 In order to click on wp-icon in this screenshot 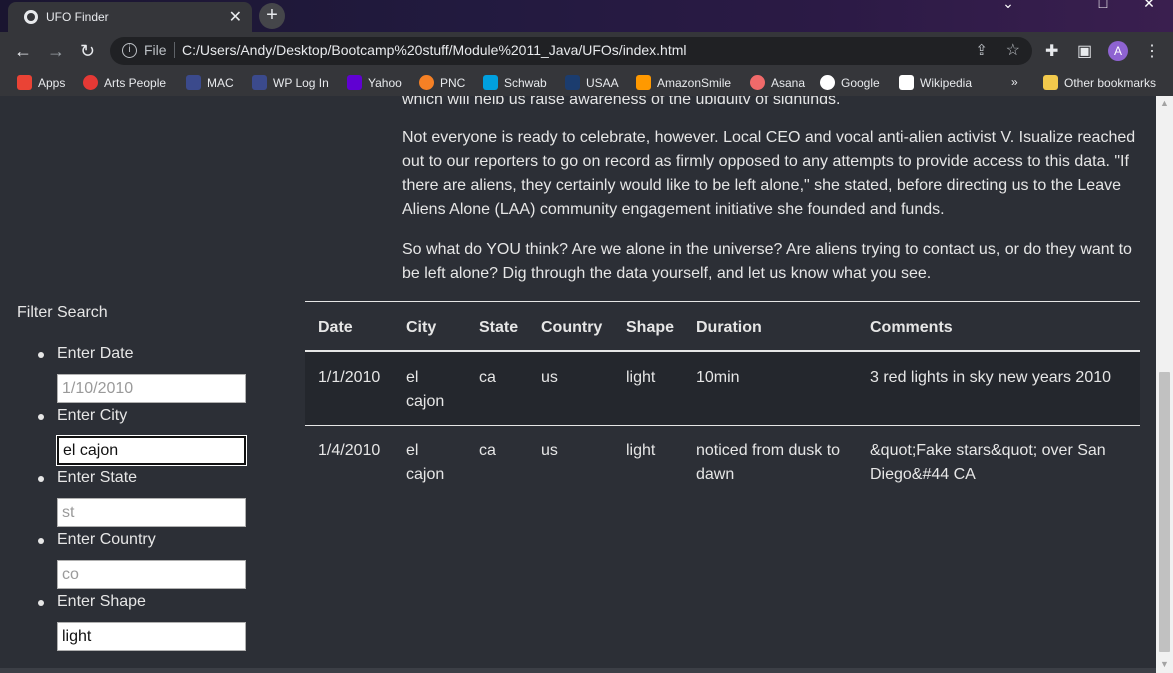, I will do `click(259, 82)`.